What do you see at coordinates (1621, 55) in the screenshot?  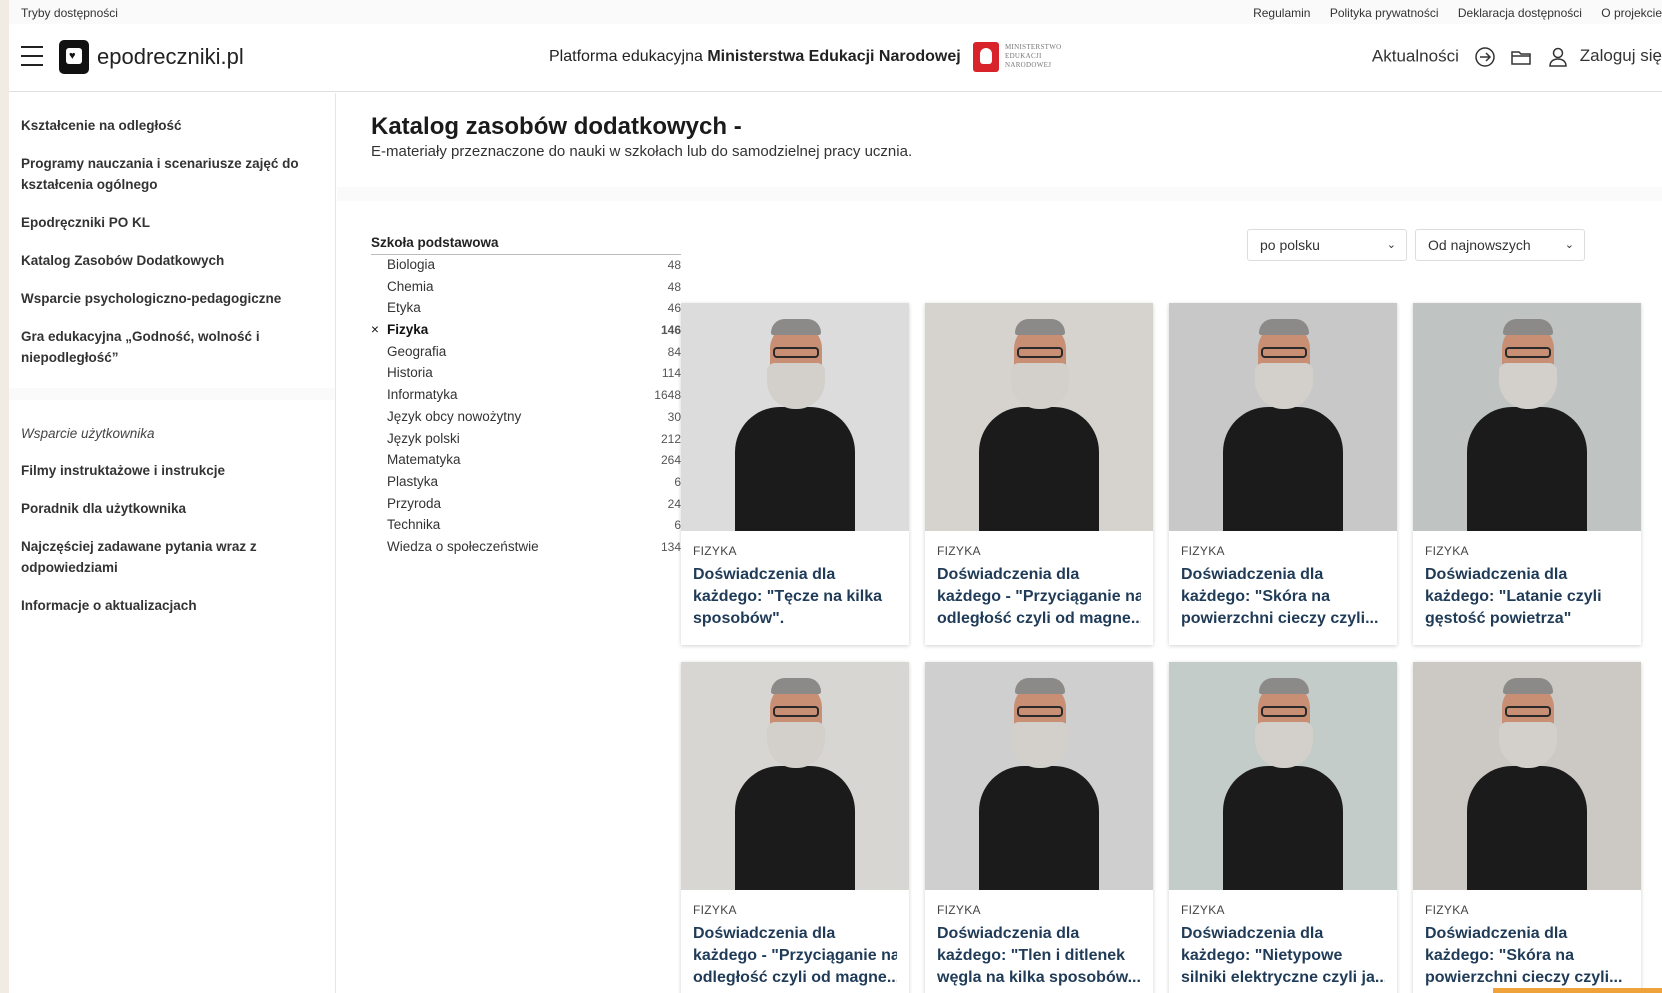 I see `login-link: Zaloguj się` at bounding box center [1621, 55].